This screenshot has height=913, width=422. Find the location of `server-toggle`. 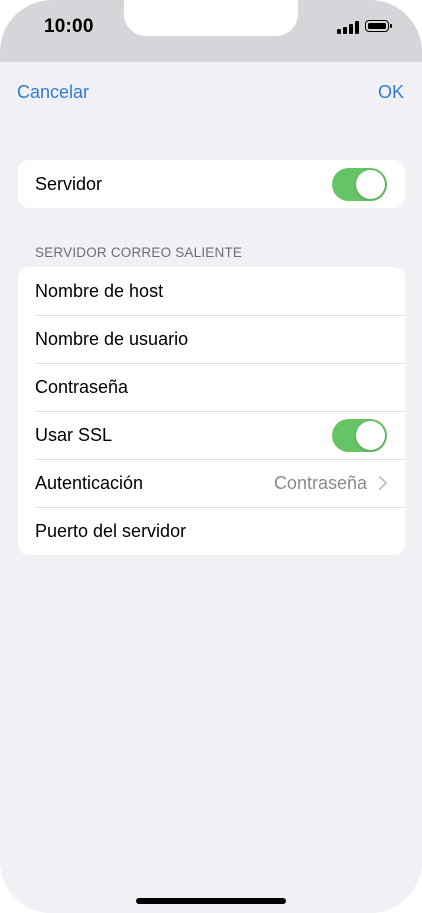

server-toggle is located at coordinates (359, 184).